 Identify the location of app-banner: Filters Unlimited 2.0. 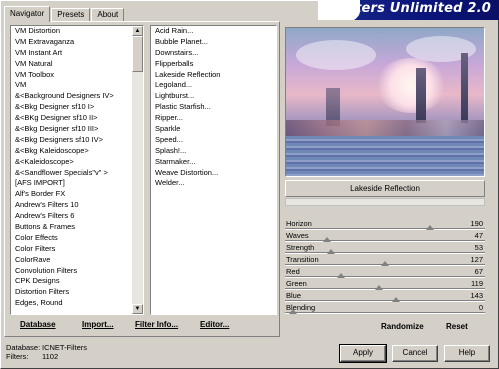
(408, 10).